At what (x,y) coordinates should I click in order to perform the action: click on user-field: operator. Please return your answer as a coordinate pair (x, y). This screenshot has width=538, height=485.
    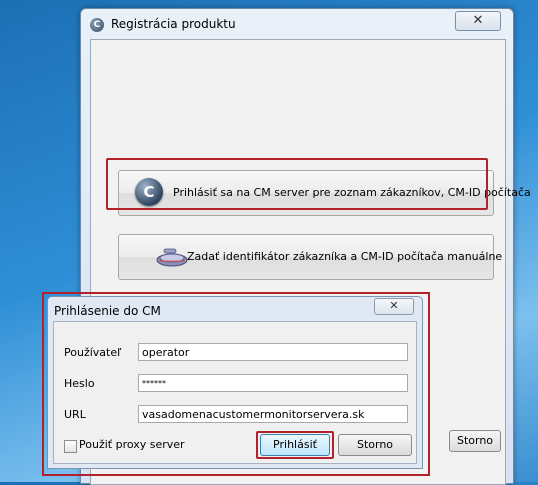
    Looking at the image, I should click on (273, 352).